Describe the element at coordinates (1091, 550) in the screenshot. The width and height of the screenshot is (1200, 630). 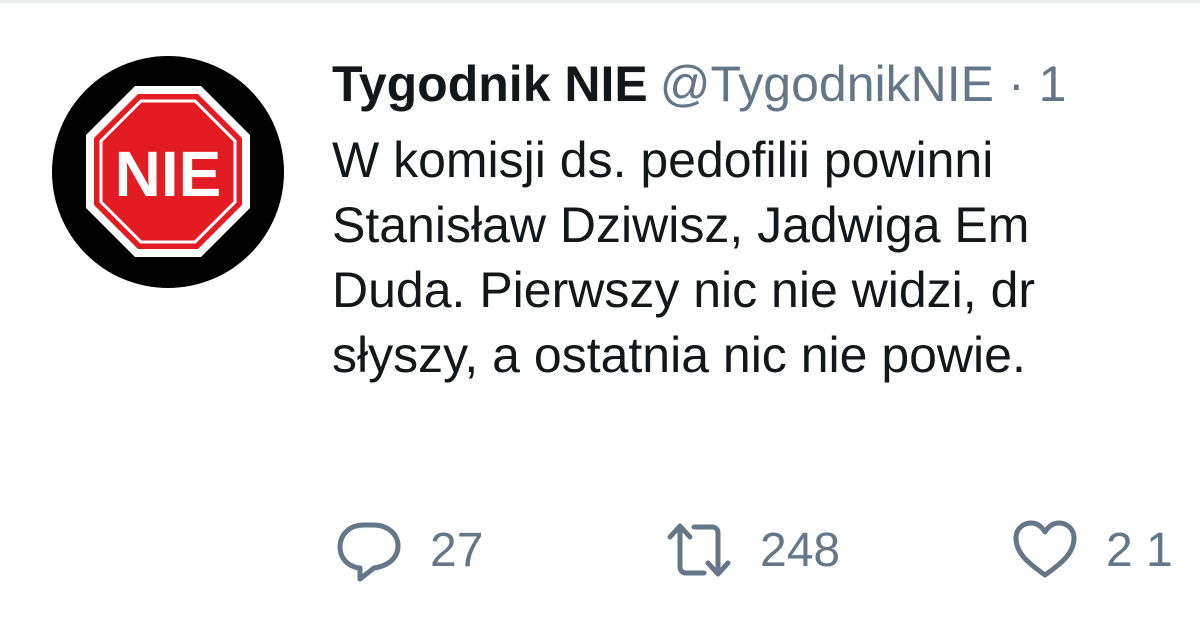
I see `like-button: 2 1` at that location.